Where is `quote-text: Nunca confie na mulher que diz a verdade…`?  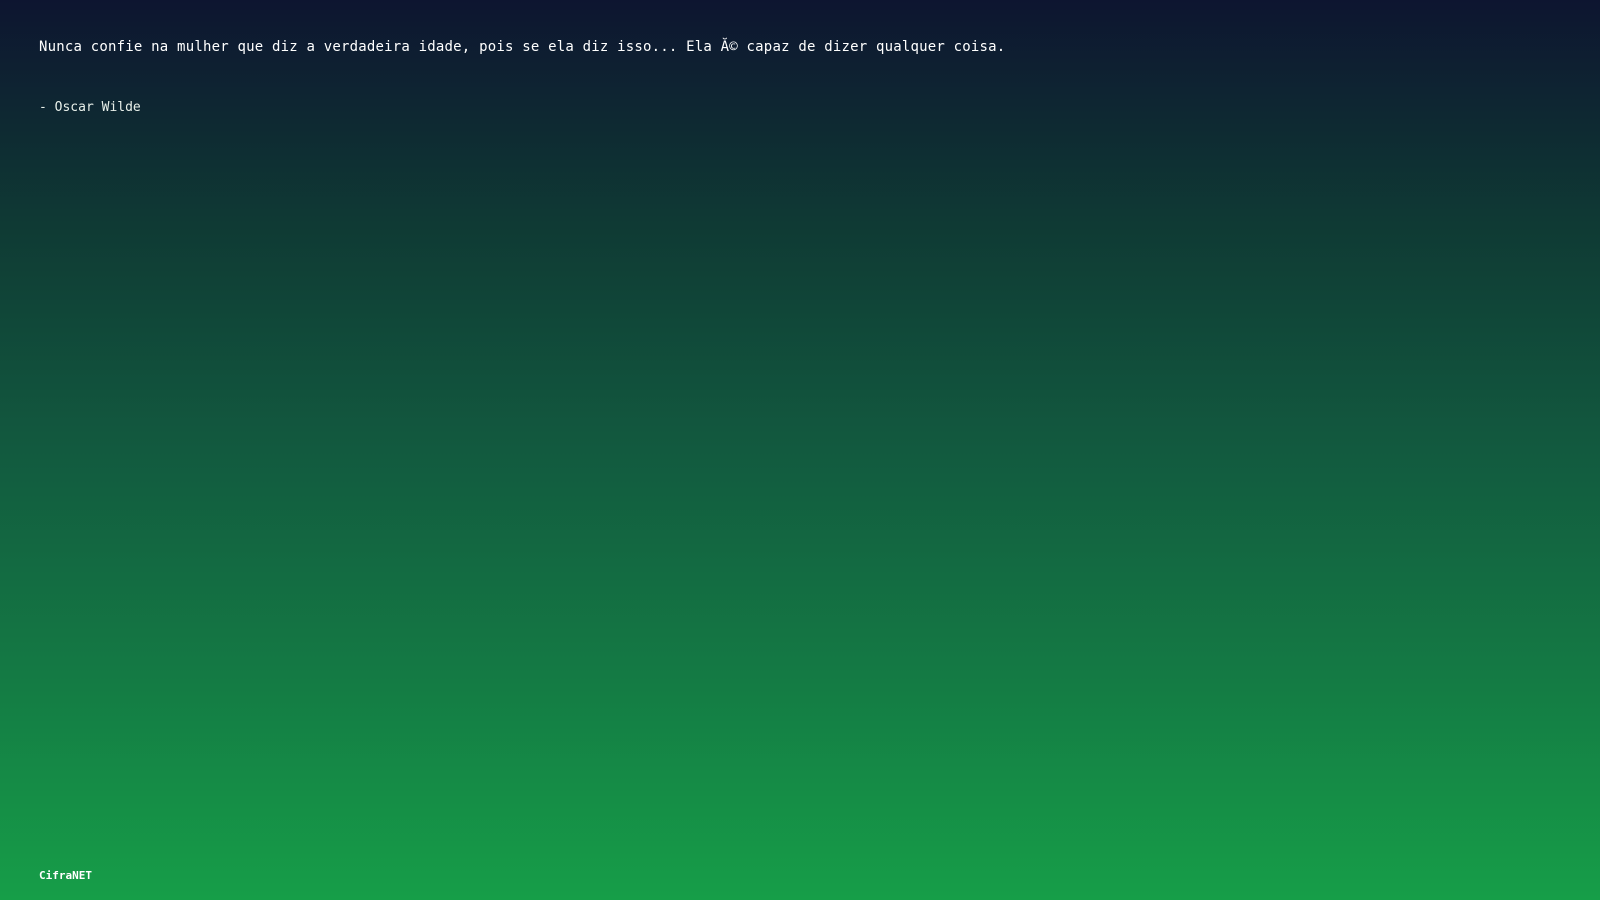
quote-text: Nunca confie na mulher que diz a verdade… is located at coordinates (522, 47).